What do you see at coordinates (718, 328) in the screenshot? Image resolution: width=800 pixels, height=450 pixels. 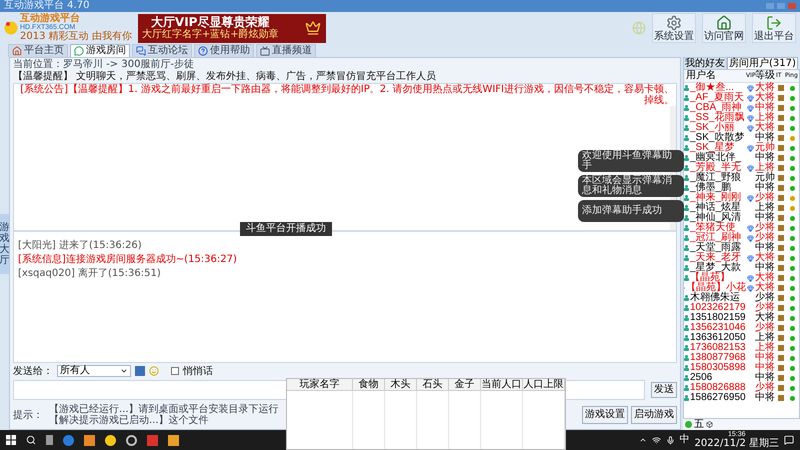 I see `user-name: 1356231046` at bounding box center [718, 328].